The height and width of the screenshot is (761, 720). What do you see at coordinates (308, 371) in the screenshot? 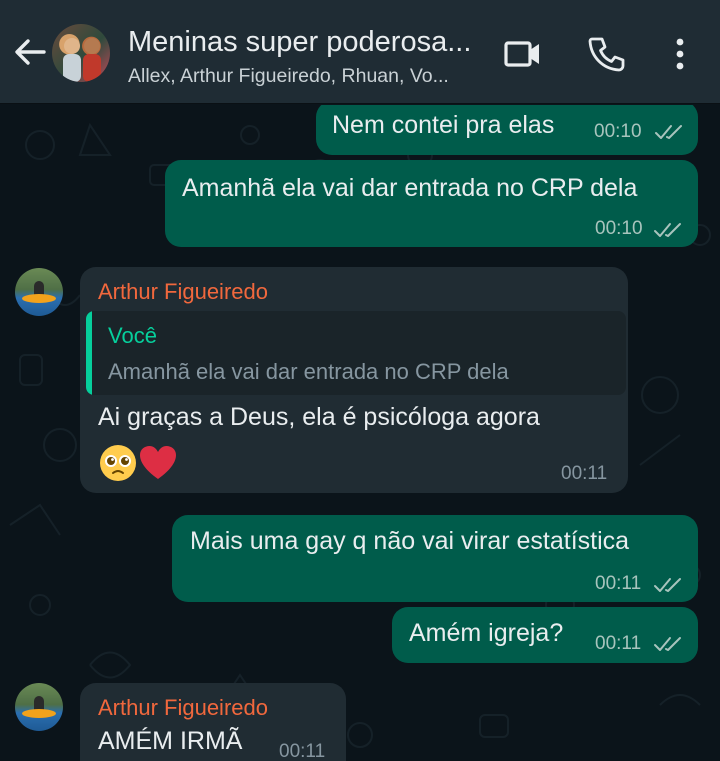
I see `quote-text: Amanhã ela vai dar entrada no CRP dela` at bounding box center [308, 371].